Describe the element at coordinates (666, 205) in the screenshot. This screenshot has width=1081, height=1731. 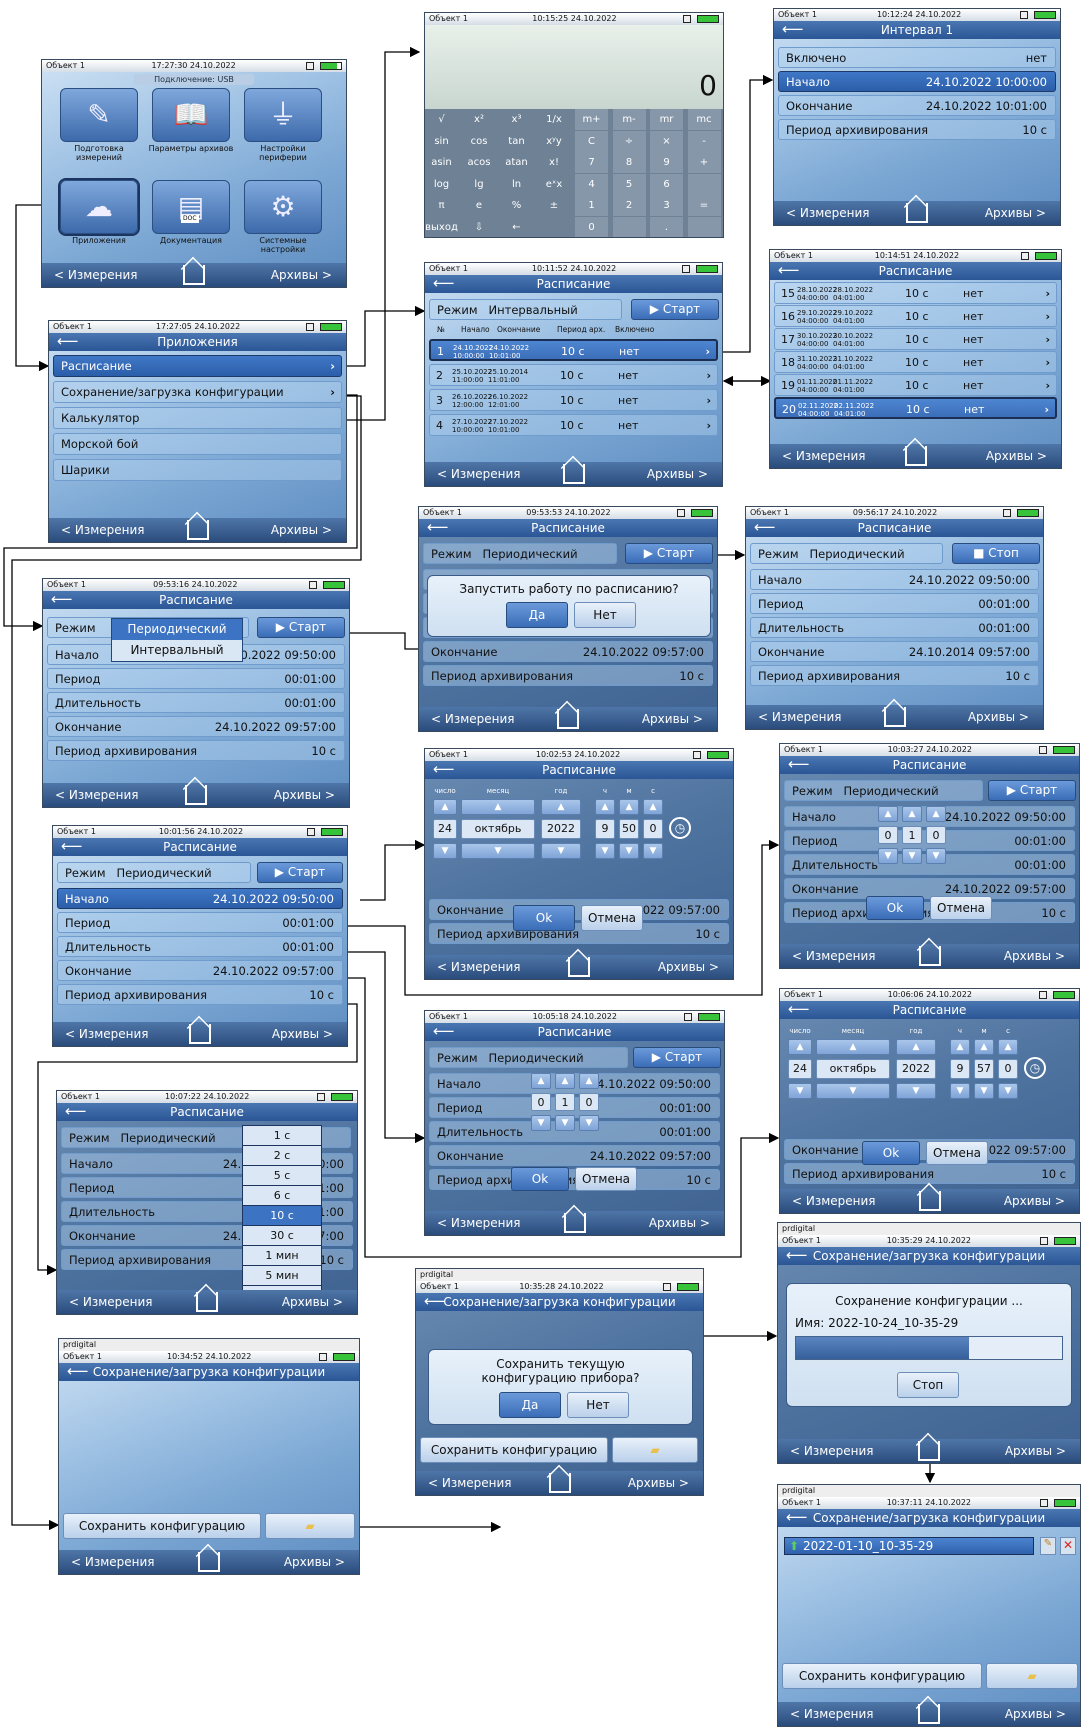
I see `calc-key: 3` at that location.